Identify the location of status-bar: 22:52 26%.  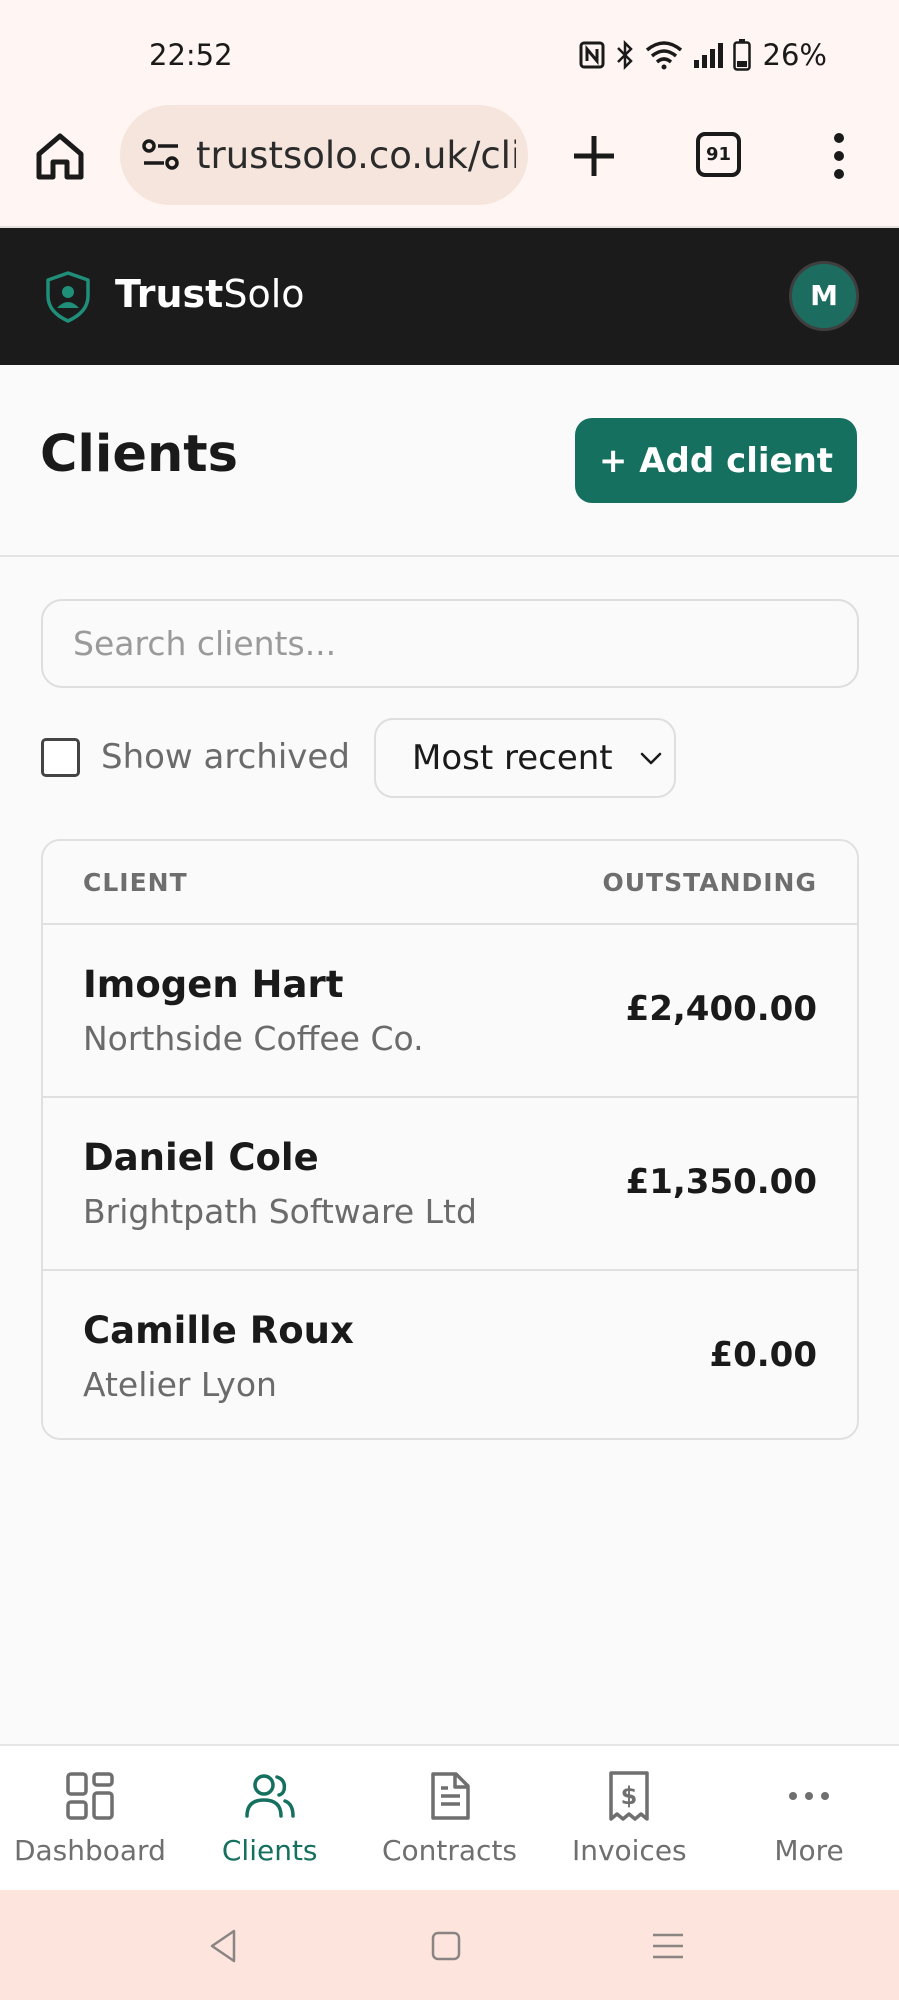
(449, 50).